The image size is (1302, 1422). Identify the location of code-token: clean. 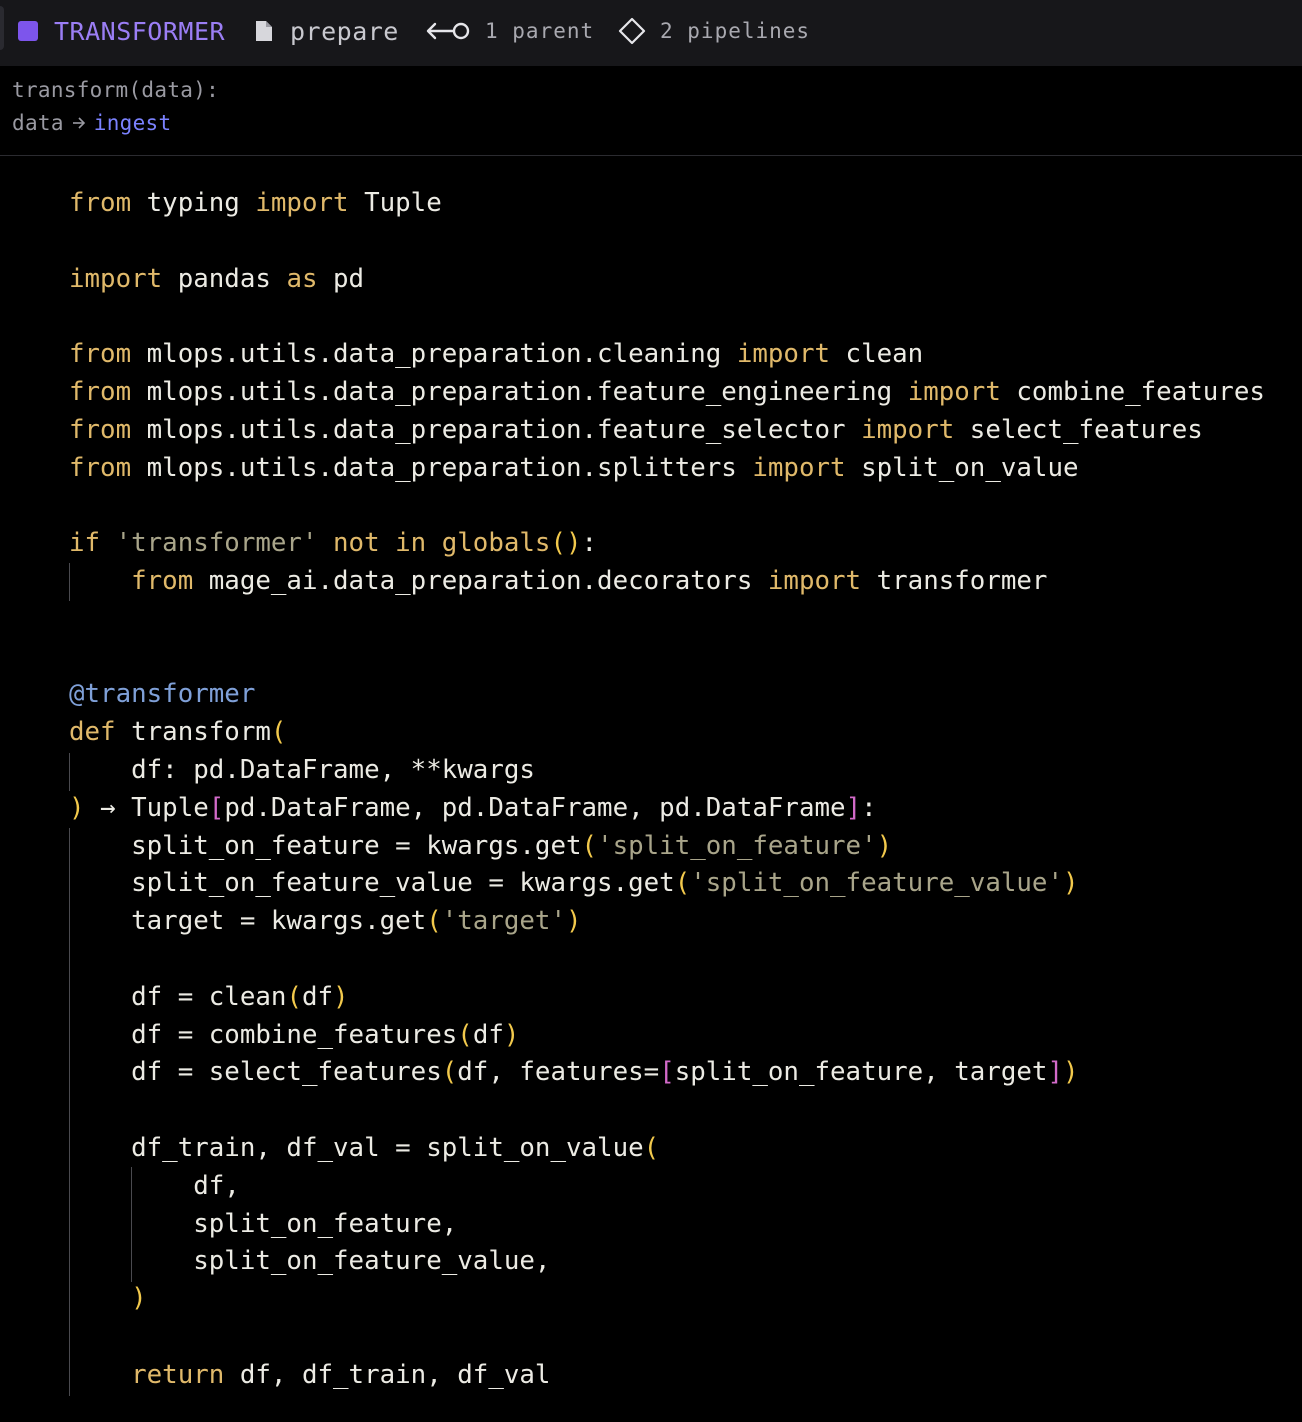
(877, 354).